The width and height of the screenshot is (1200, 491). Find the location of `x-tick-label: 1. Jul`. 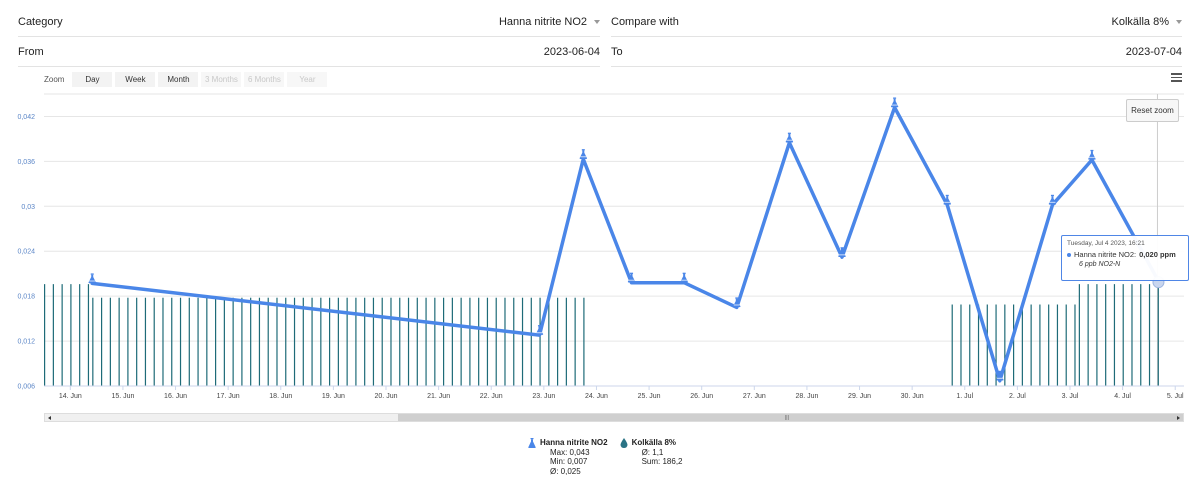

x-tick-label: 1. Jul is located at coordinates (964, 396).